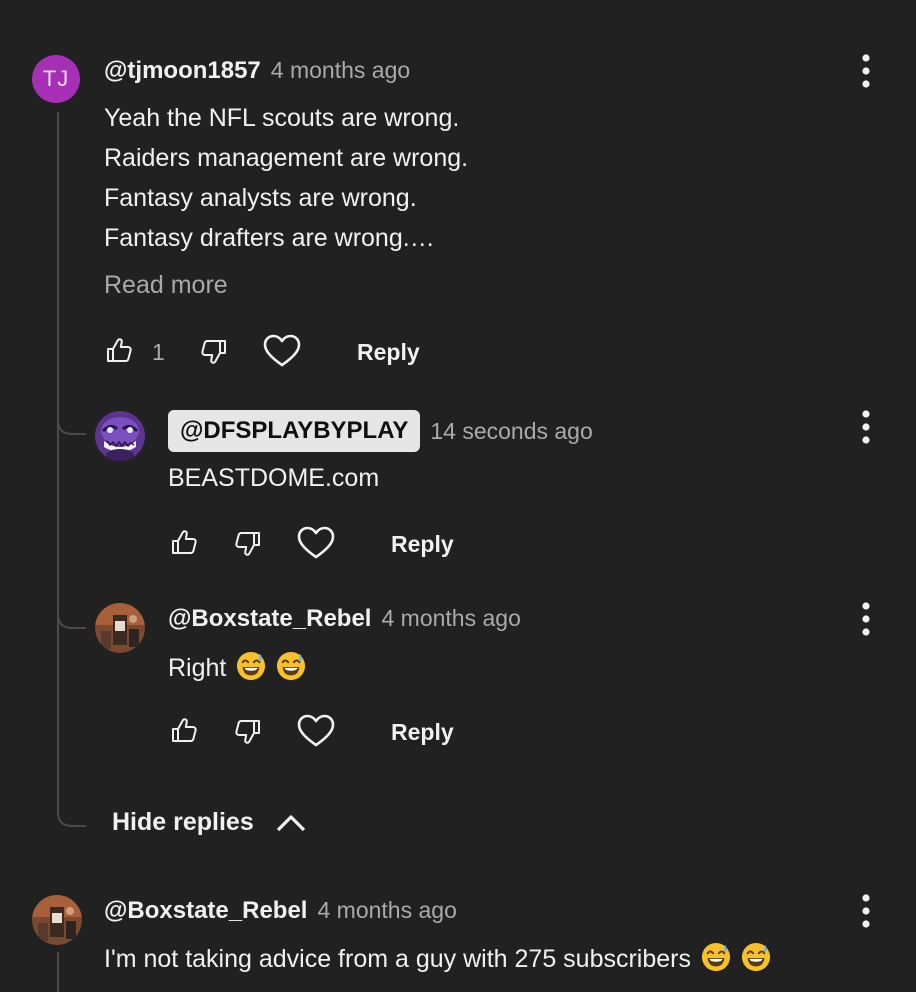  What do you see at coordinates (294, 431) in the screenshot?
I see `channel-owner-badge: @DFSPLAYBYPLAY` at bounding box center [294, 431].